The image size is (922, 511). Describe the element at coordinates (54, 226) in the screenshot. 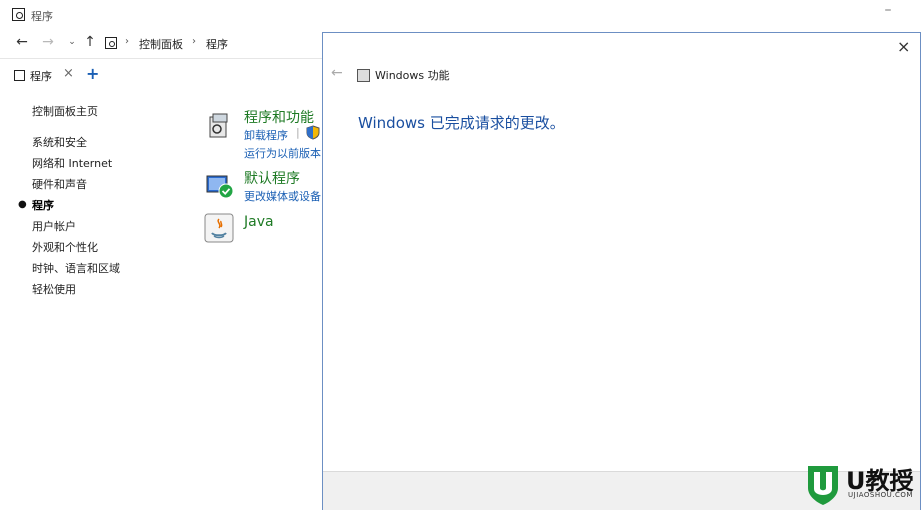

I see `sidebar-item-user-accounts: 用户帐户` at that location.